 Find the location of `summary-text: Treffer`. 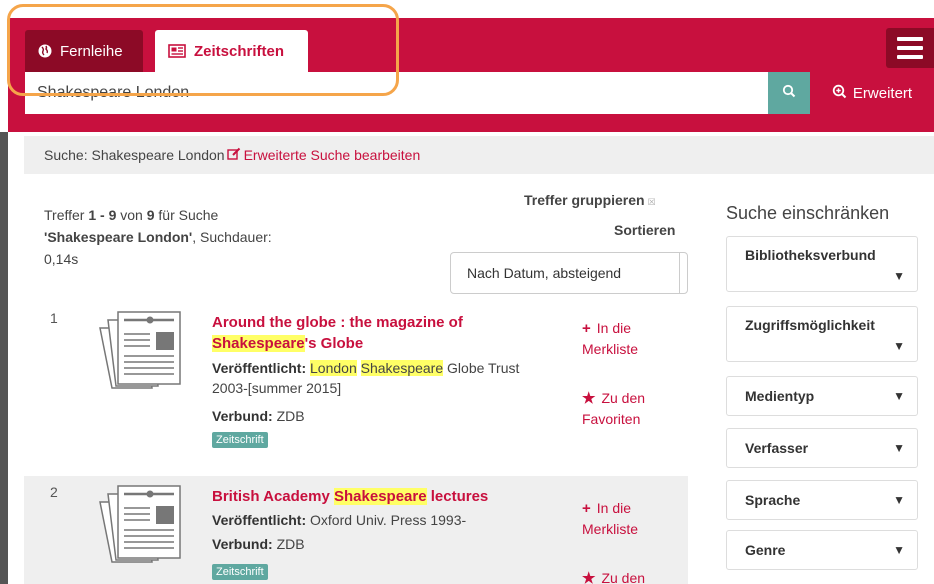

summary-text: Treffer is located at coordinates (66, 215).